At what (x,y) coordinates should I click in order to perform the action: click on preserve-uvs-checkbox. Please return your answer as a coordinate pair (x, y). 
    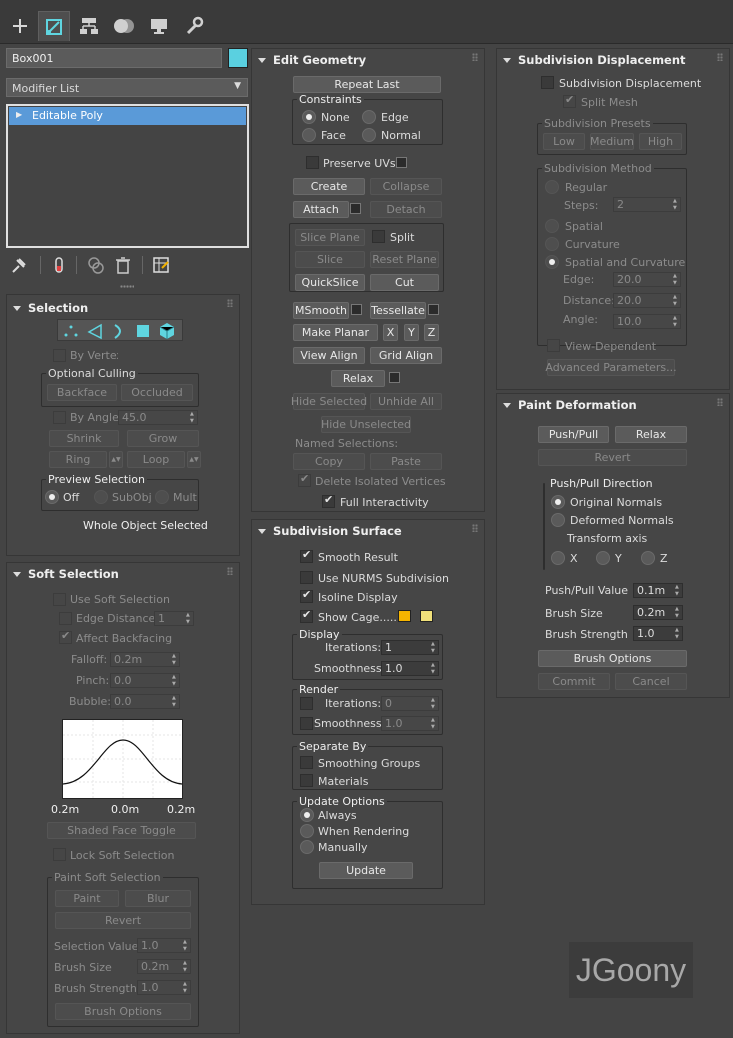
    Looking at the image, I should click on (312, 162).